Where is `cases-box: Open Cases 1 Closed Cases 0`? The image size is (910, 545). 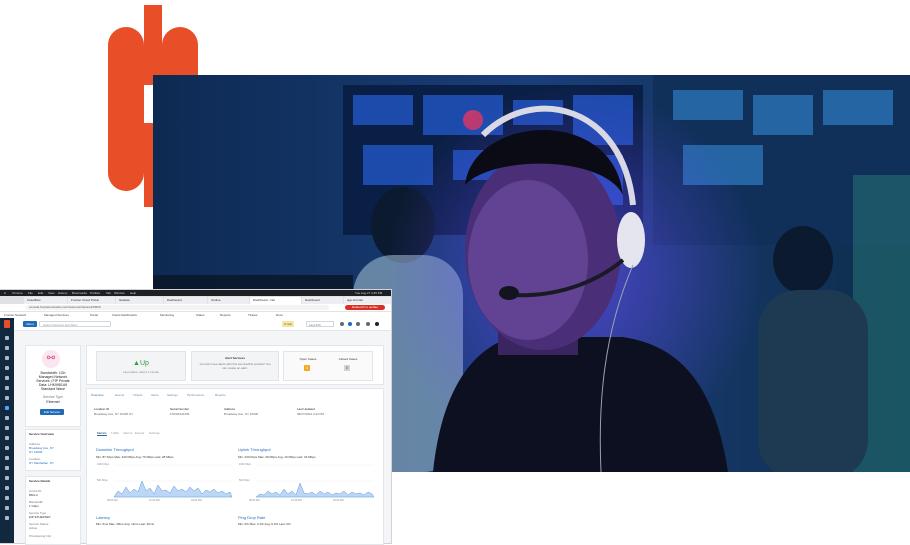 cases-box: Open Cases 1 Closed Cases 0 is located at coordinates (328, 366).